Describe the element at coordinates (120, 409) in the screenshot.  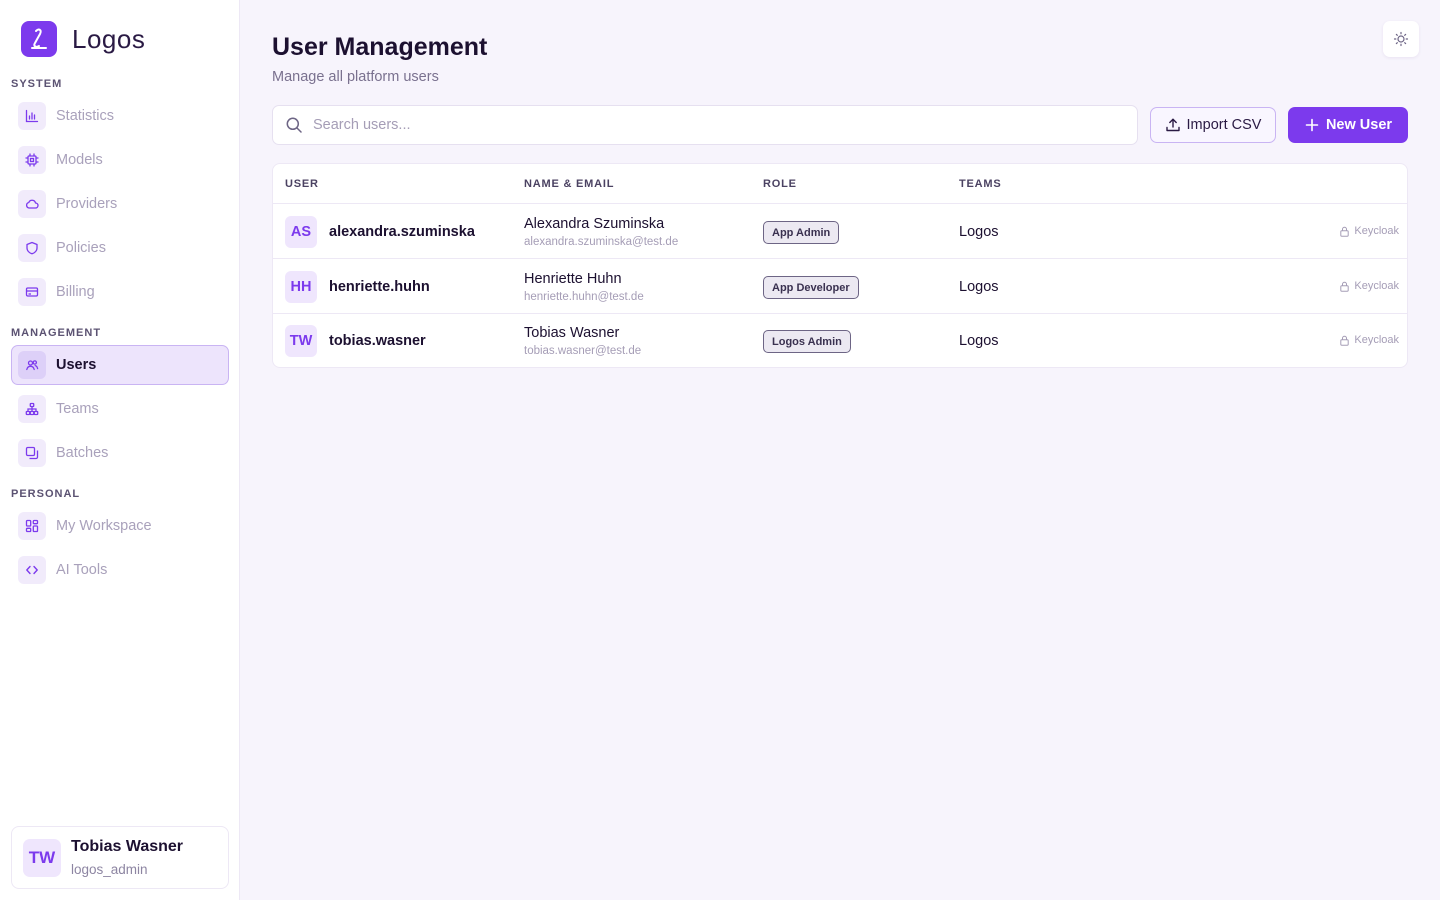
I see `sidebar-item-teams: Teams` at that location.